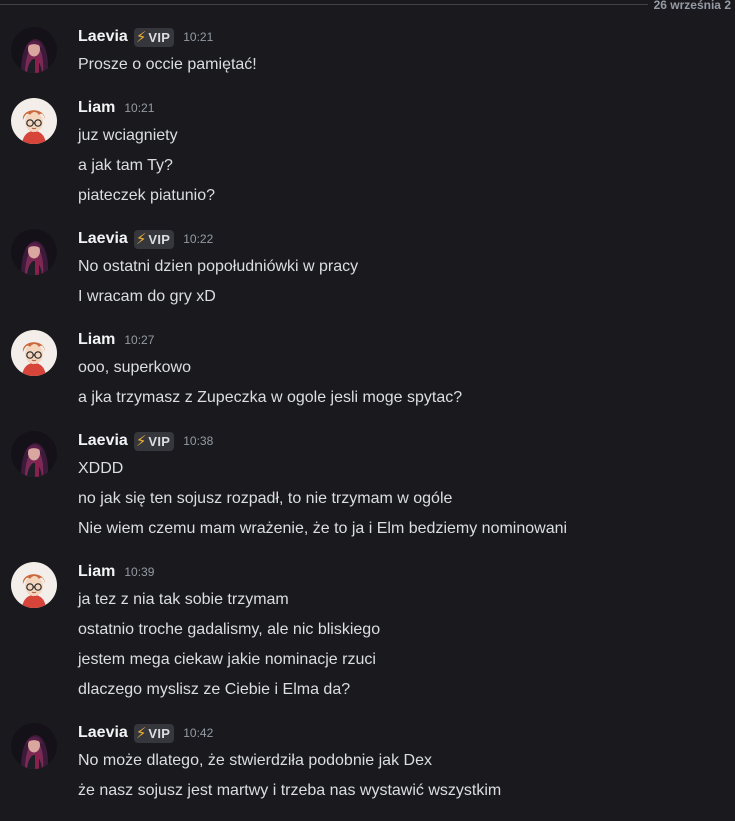 This screenshot has height=821, width=735. I want to click on message-header: Laevia ⚡ VIP 10:22, so click(401, 239).